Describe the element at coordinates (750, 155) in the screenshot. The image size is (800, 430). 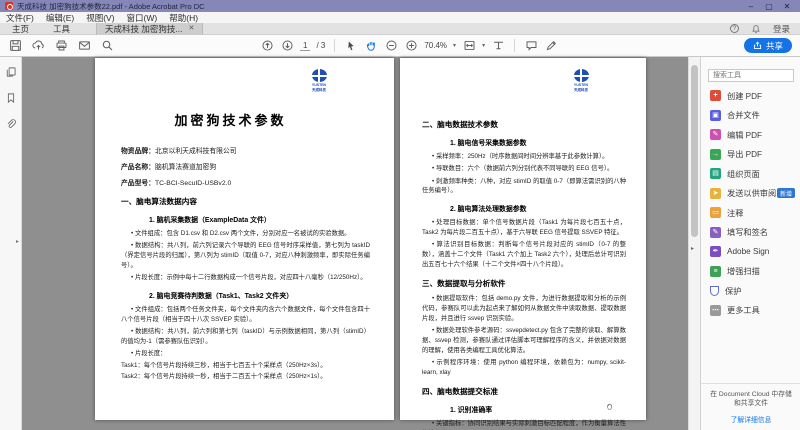
I see `tool-export-pdf: → 导出 PDF` at that location.